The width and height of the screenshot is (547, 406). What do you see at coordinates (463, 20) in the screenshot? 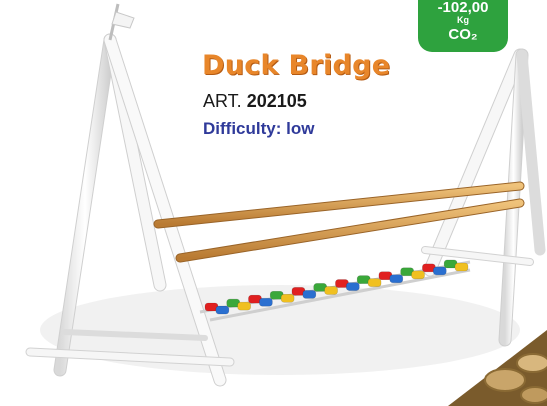
I see `co2-unit: Kg` at bounding box center [463, 20].